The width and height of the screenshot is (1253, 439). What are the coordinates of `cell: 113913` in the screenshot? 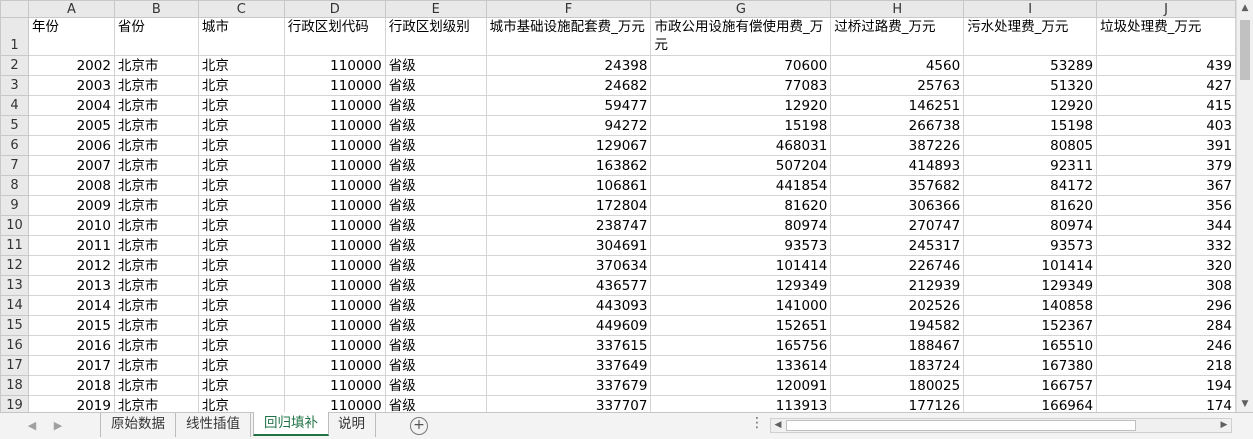 It's located at (741, 403).